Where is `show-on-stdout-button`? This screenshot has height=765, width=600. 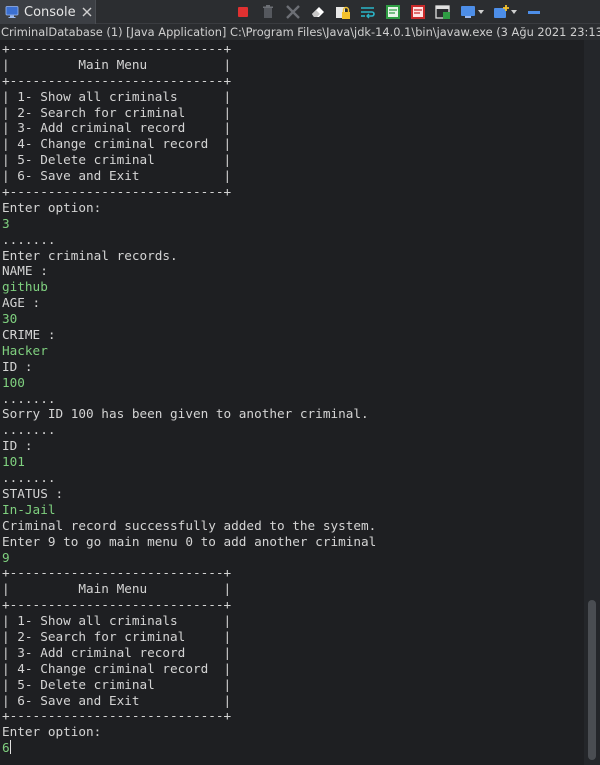
show-on-stdout-button is located at coordinates (393, 12).